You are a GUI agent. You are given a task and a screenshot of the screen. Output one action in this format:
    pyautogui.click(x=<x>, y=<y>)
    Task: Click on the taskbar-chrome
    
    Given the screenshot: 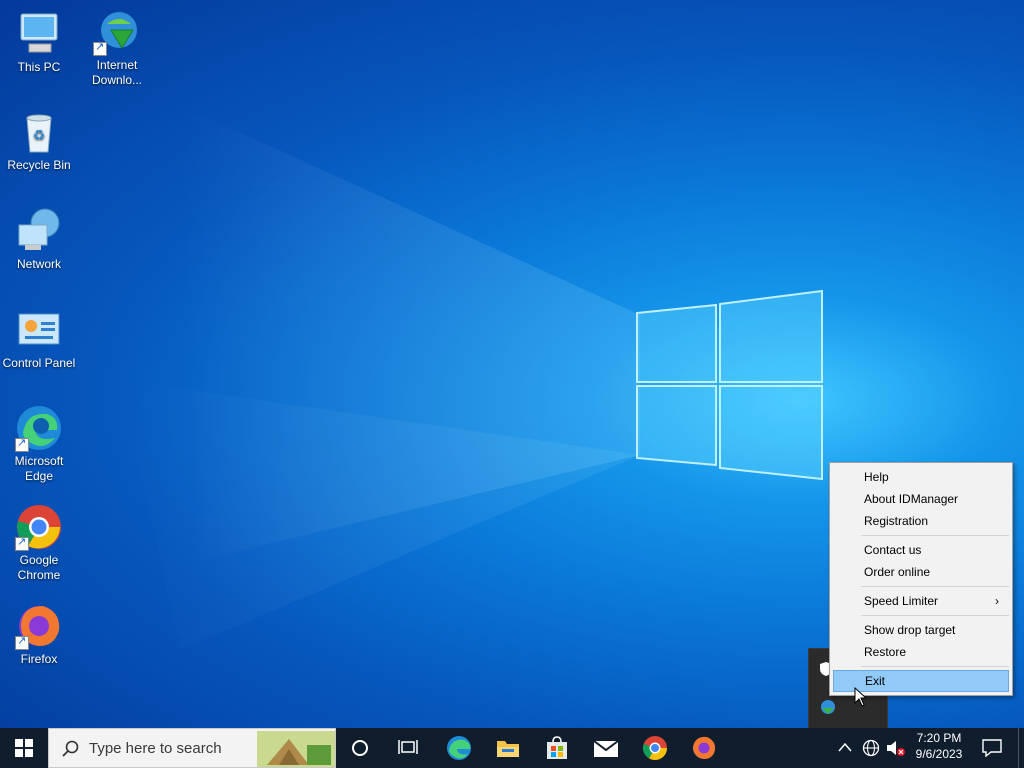 What is the action you would take?
    pyautogui.click(x=655, y=748)
    